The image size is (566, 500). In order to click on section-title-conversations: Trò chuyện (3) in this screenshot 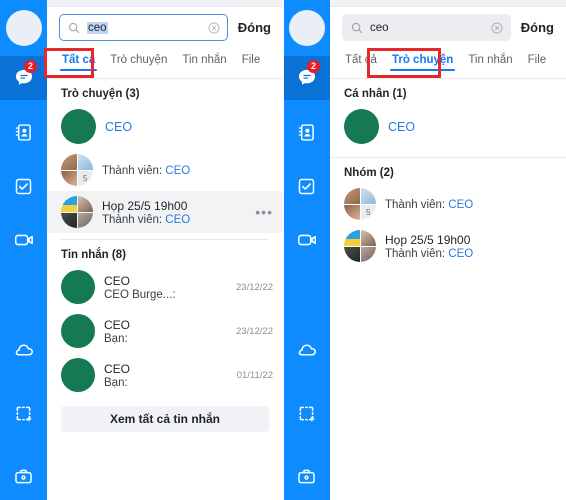, I will do `click(100, 94)`.